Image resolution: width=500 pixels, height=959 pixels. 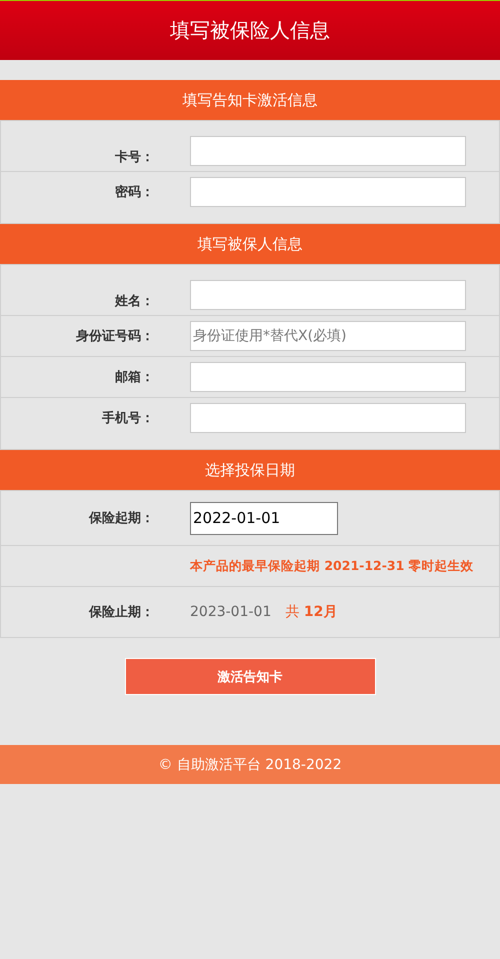 I want to click on page-title: 填写被保险人信息, so click(x=250, y=30).